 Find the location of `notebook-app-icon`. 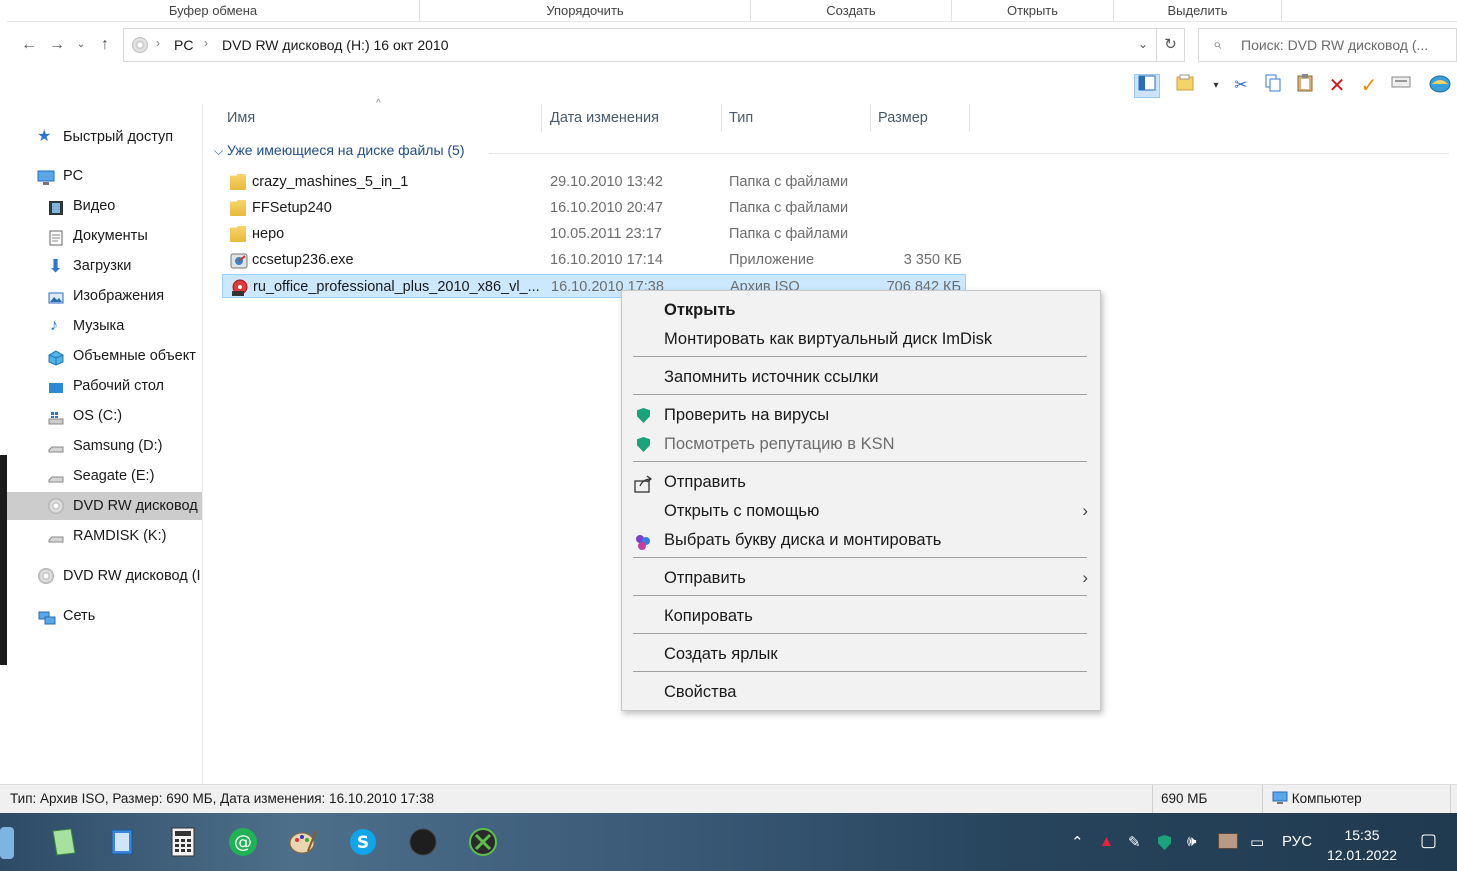

notebook-app-icon is located at coordinates (122, 843).